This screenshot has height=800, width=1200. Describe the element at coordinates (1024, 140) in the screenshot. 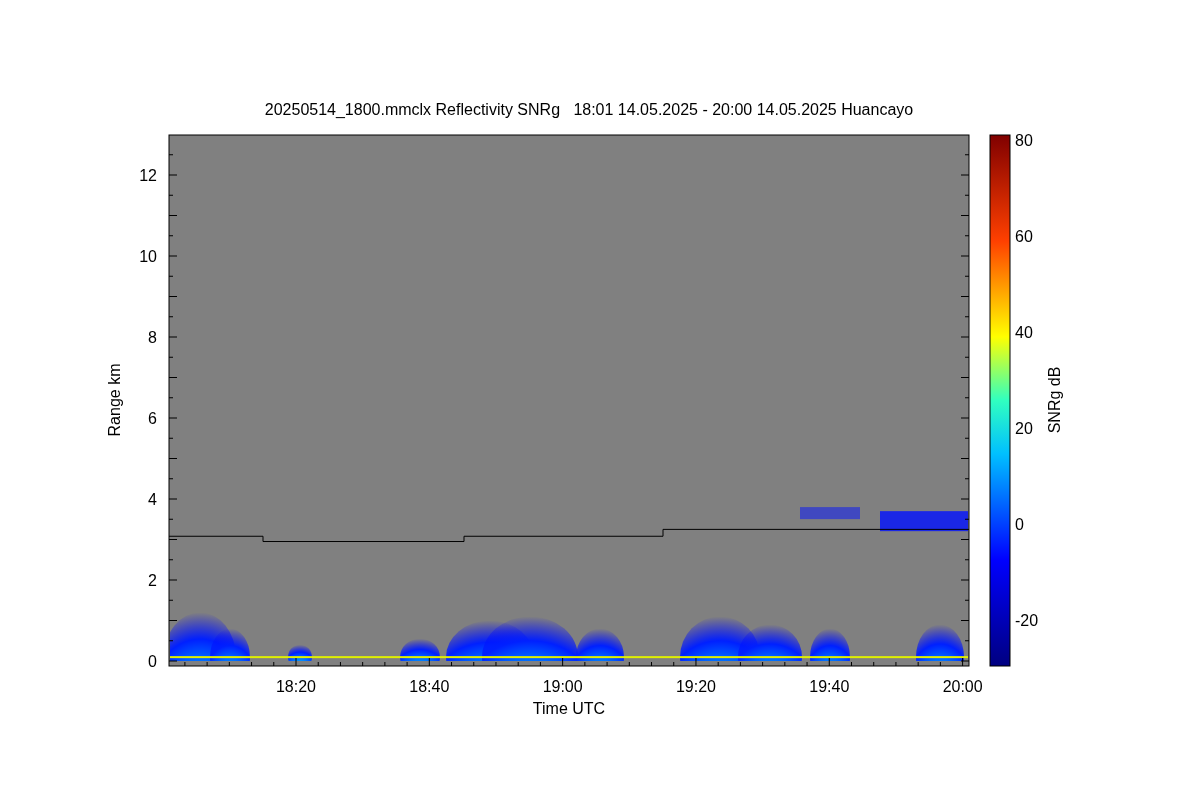

I see `colorbar-tick-label: 80` at that location.